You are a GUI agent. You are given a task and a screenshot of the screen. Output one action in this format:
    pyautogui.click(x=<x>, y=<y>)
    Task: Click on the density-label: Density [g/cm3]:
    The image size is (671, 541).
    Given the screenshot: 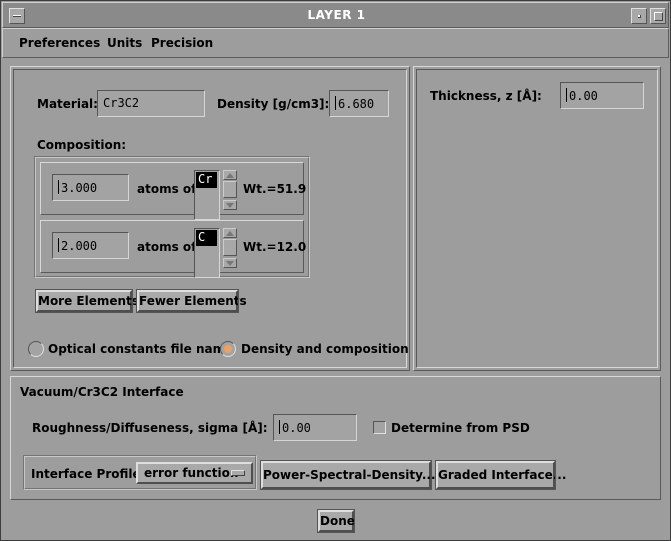 What is the action you would take?
    pyautogui.click(x=273, y=104)
    